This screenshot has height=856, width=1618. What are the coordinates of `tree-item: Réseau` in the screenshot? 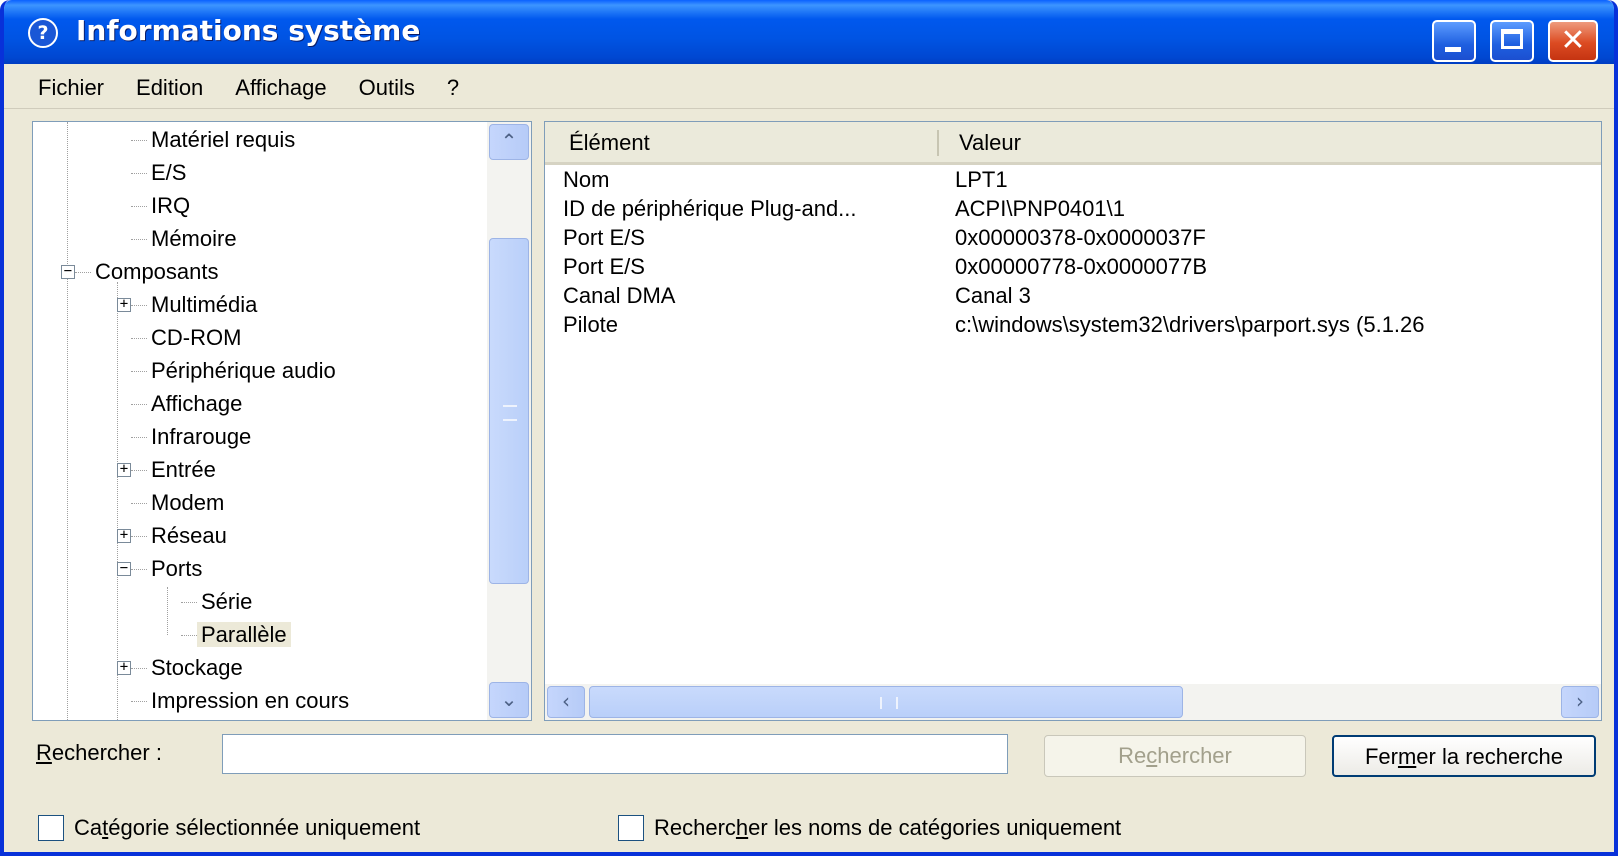 It's located at (189, 536).